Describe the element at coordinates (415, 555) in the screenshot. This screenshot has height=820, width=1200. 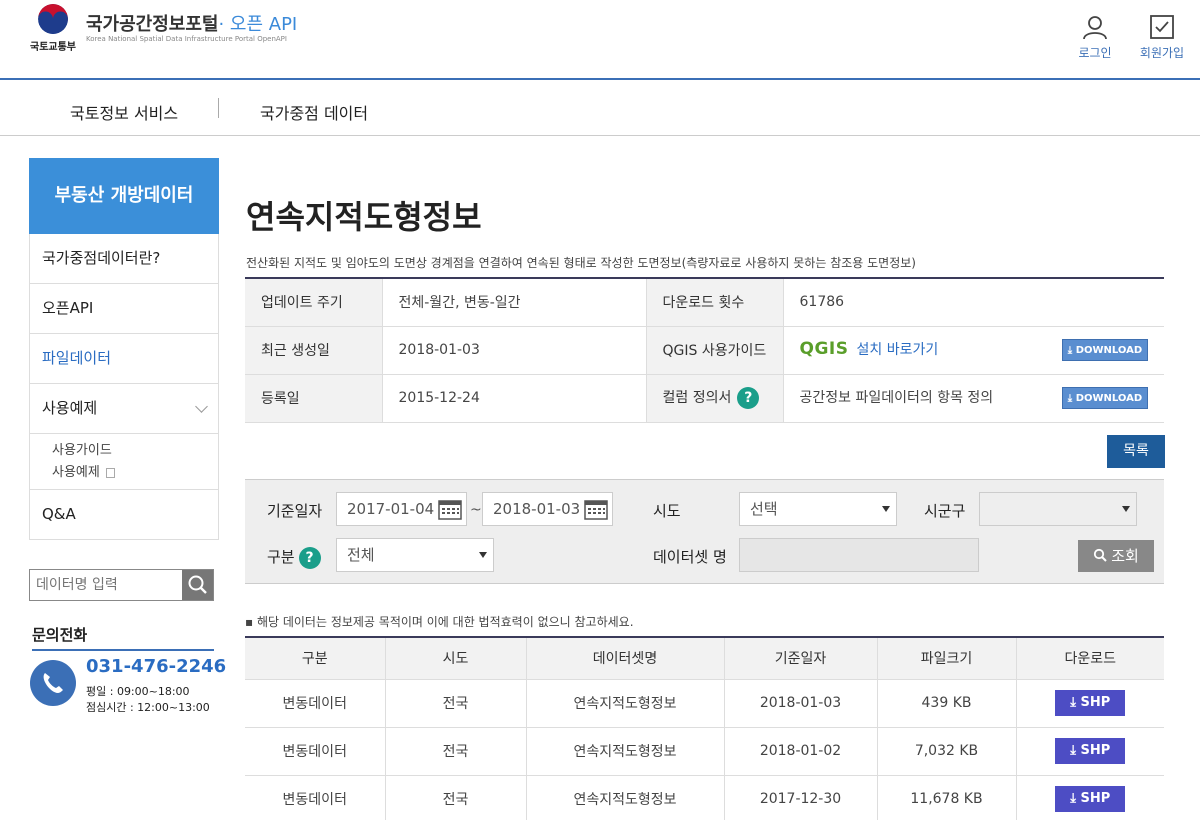
I see `type-select: 전체` at that location.